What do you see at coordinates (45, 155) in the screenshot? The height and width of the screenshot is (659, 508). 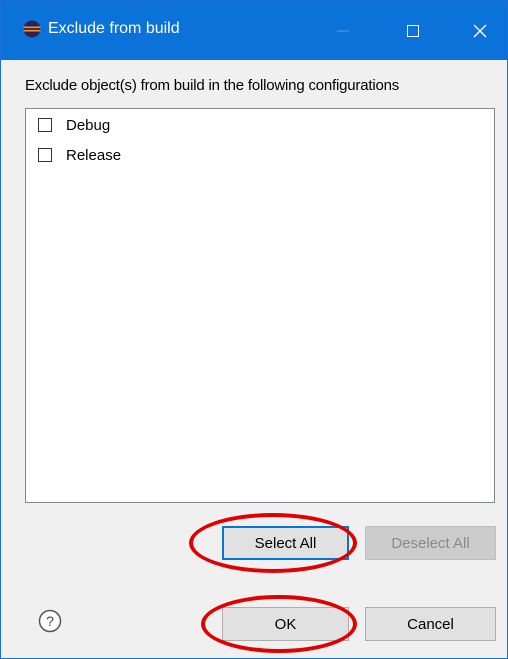 I see `release-checkbox` at bounding box center [45, 155].